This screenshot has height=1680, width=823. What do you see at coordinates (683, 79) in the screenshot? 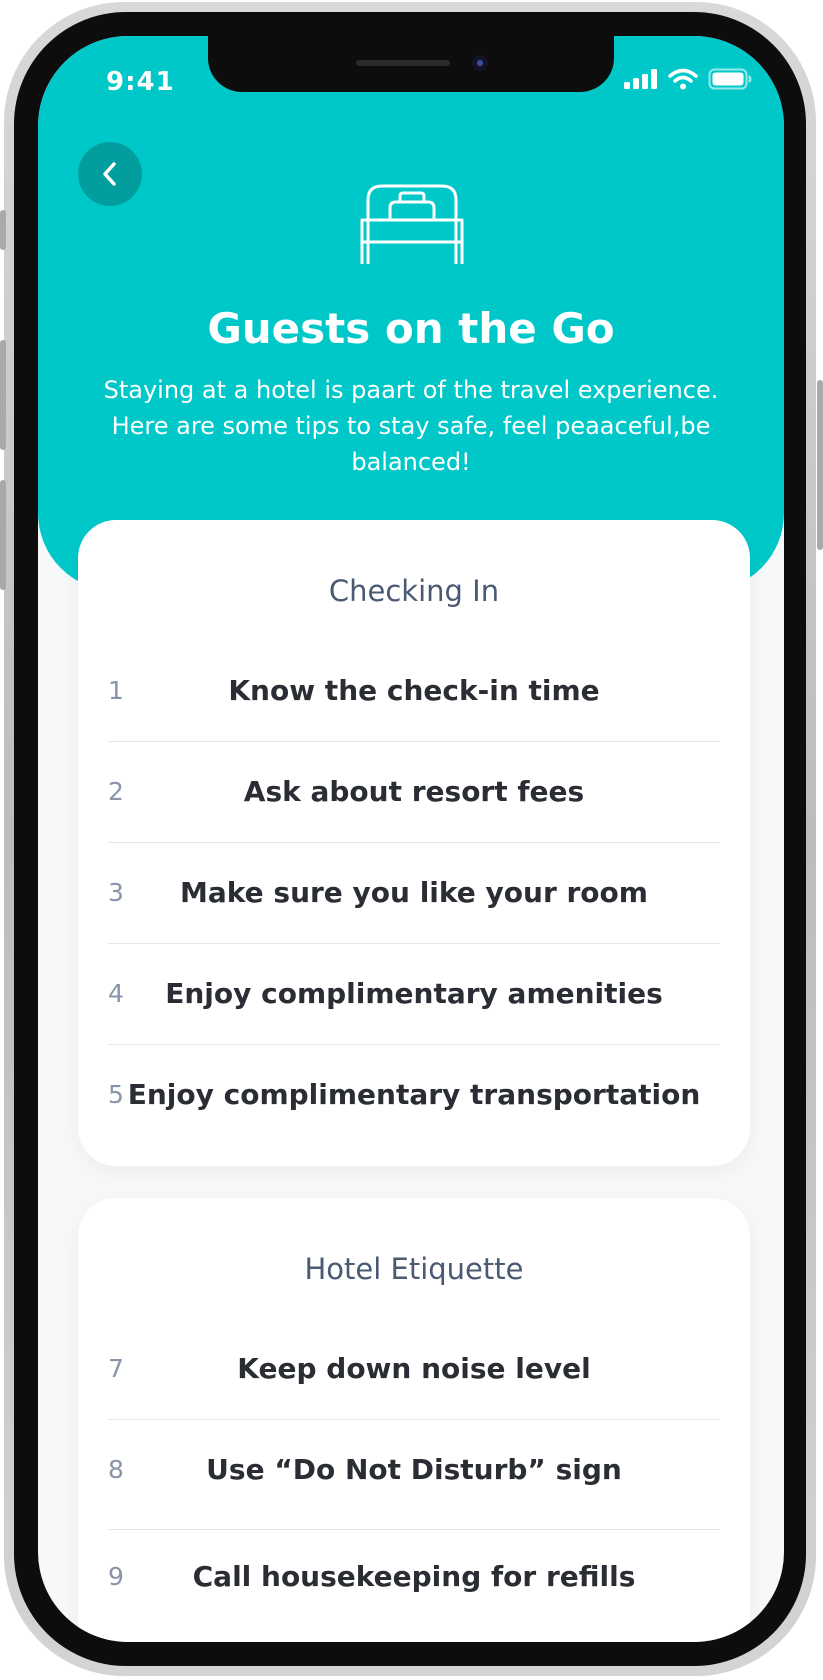
I see `wifi-icon` at bounding box center [683, 79].